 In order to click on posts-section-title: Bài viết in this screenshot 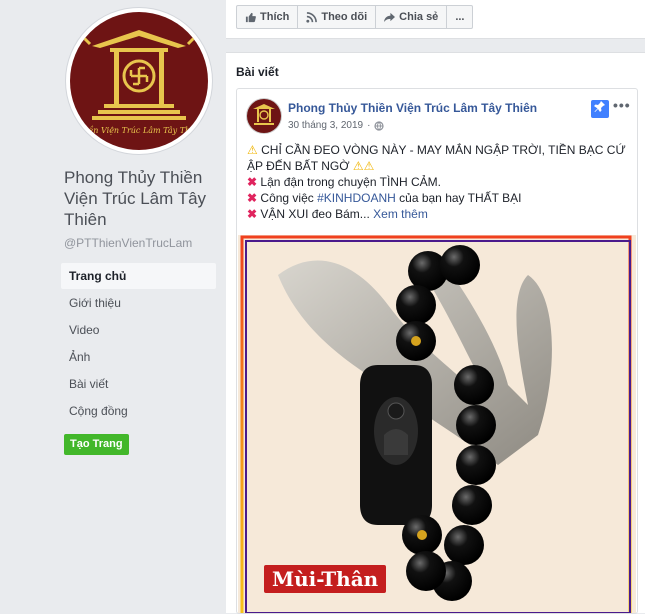, I will do `click(257, 72)`.